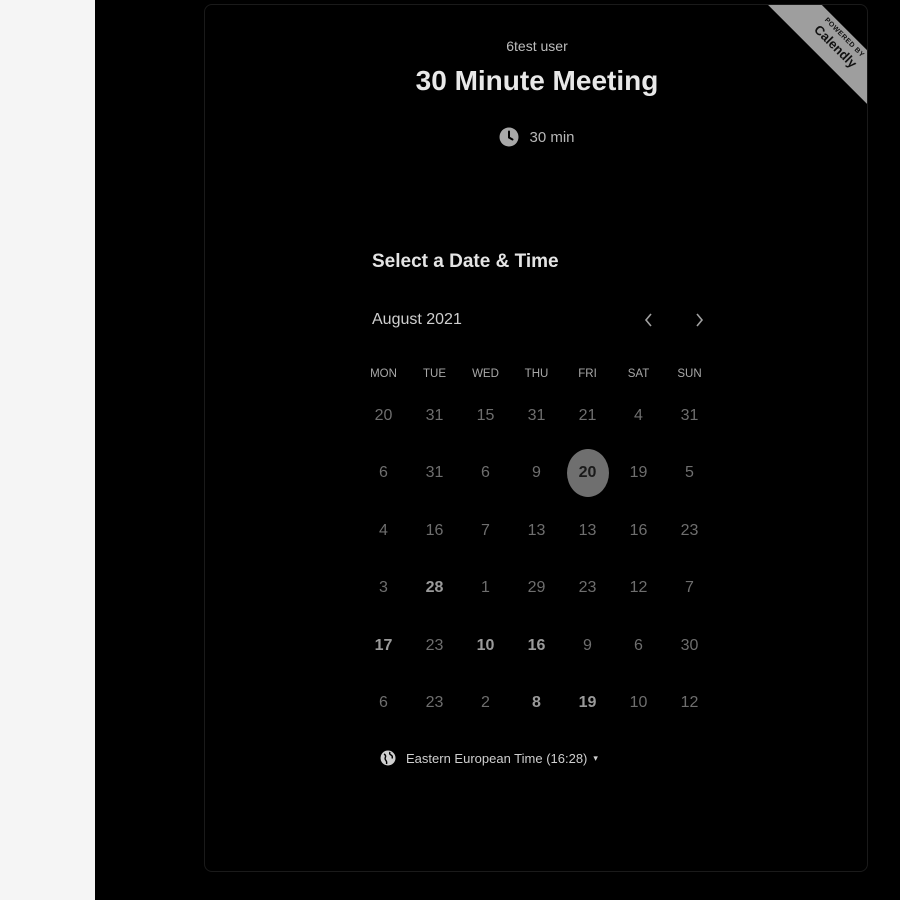 This screenshot has height=900, width=900. What do you see at coordinates (388, 758) in the screenshot?
I see `globe-icon` at bounding box center [388, 758].